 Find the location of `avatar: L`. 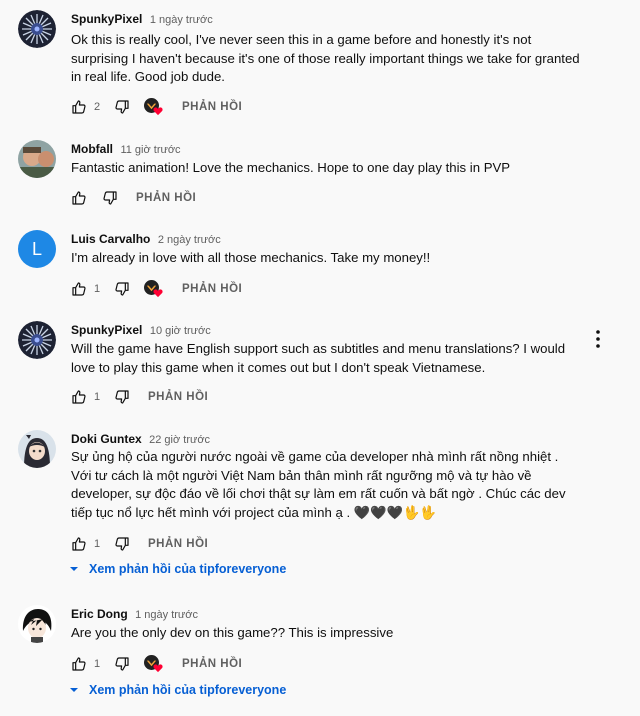

avatar: L is located at coordinates (37, 249).